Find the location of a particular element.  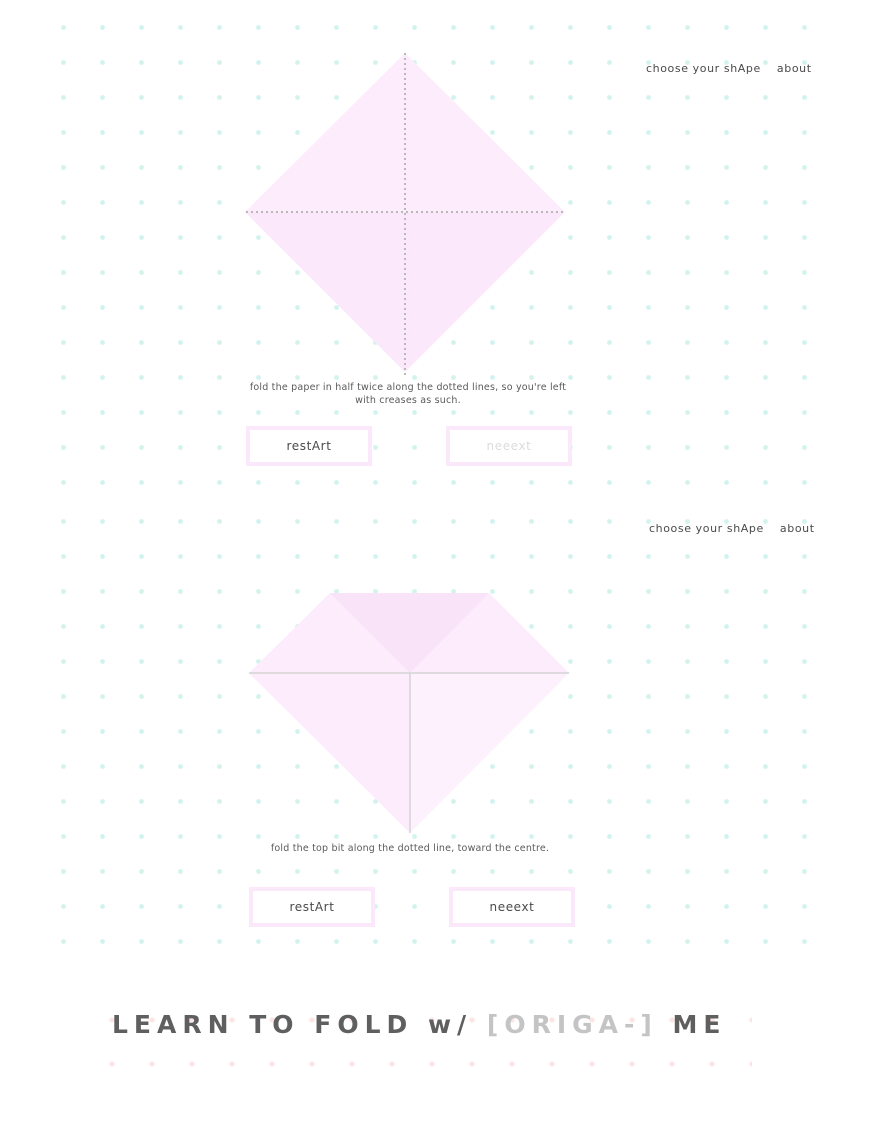

site-logo-footer: LEARN TO FOLD w/ [ORIGA-] ME is located at coordinates (419, 1024).